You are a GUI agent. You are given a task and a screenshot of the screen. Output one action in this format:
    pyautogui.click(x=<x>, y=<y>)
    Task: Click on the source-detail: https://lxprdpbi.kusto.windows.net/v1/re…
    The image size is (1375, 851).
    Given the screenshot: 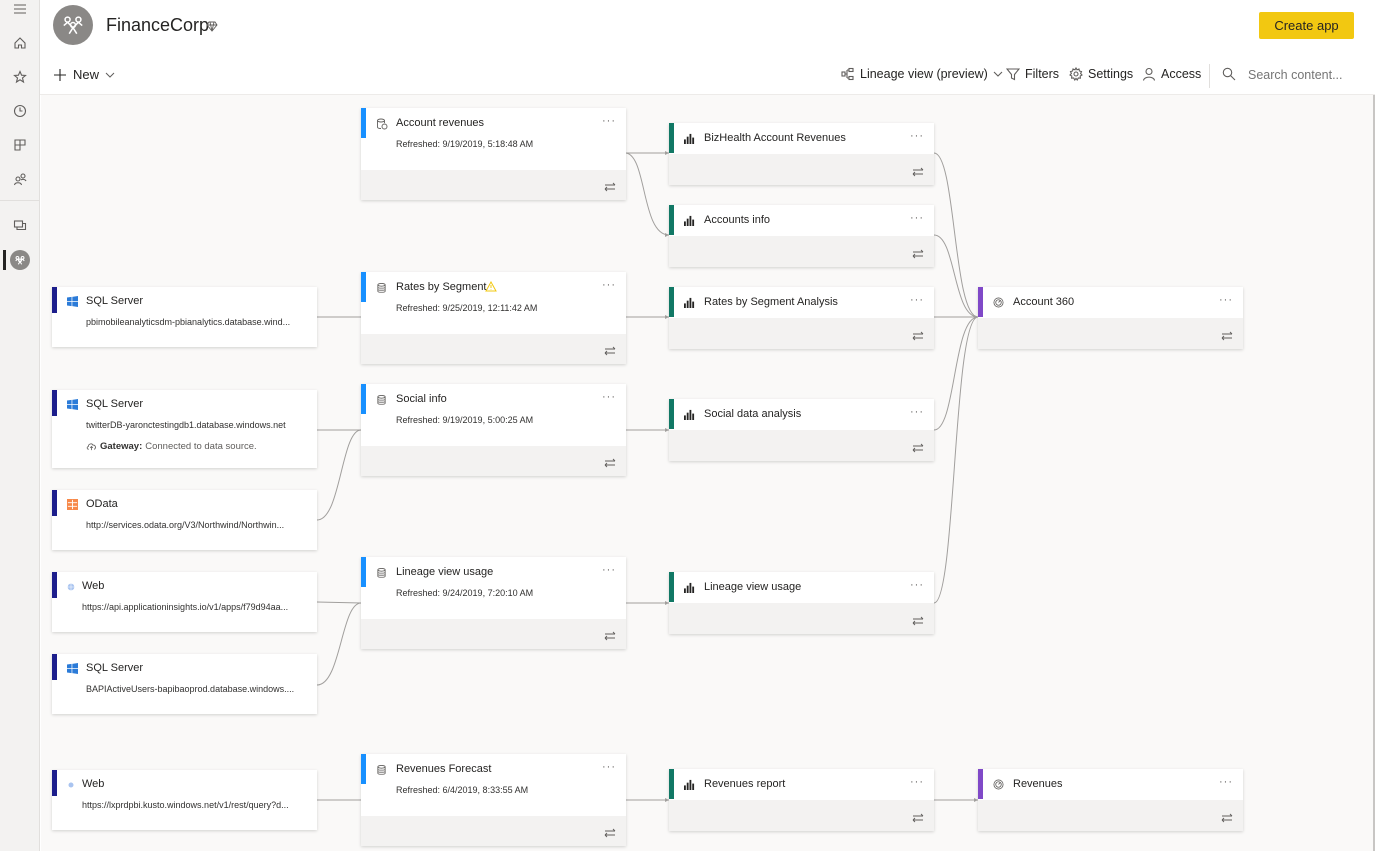 What is the action you would take?
    pyautogui.click(x=185, y=805)
    